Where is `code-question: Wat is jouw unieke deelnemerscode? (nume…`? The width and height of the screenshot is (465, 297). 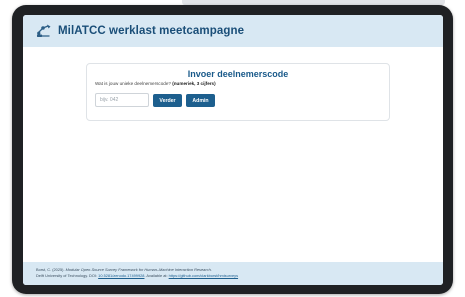
code-question: Wat is jouw unieke deelnemerscode? (nume… is located at coordinates (155, 83).